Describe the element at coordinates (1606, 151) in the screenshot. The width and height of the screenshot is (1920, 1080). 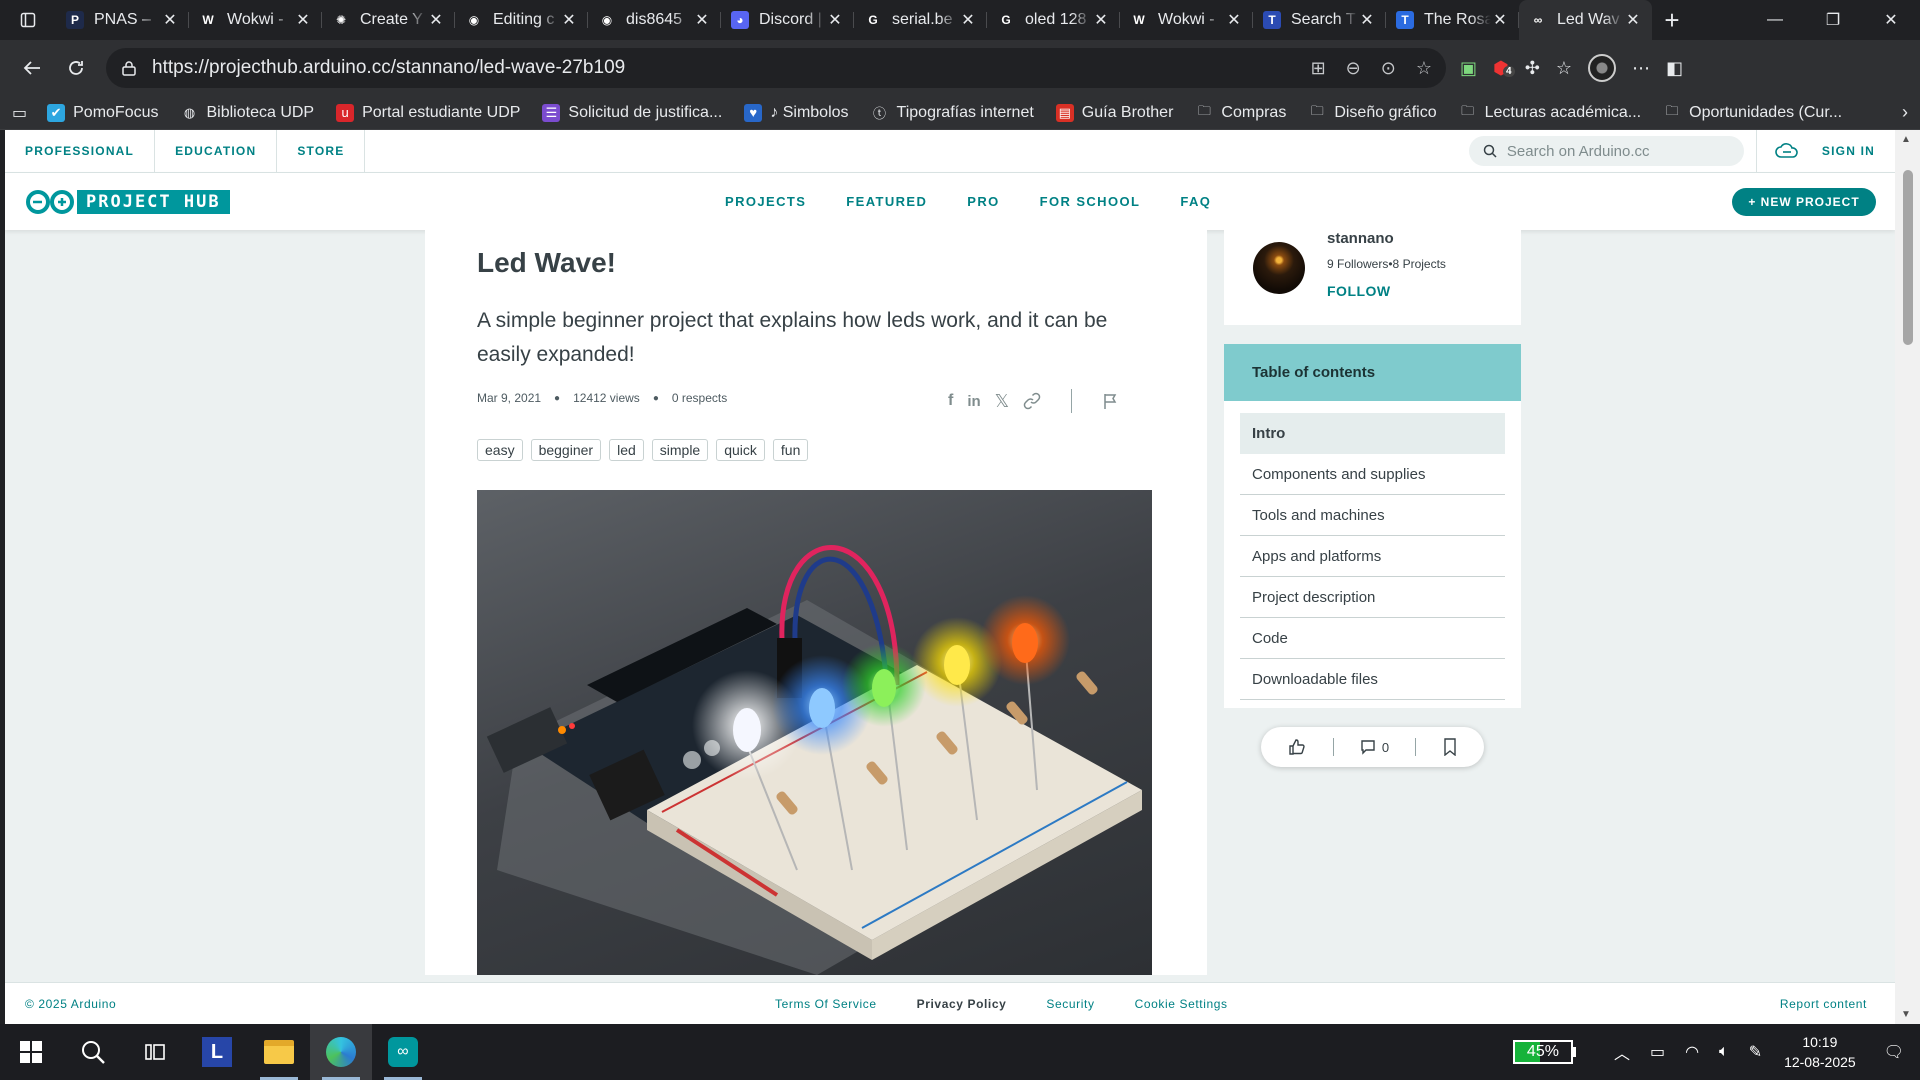
I see `site-search-input: Search on Arduino.cc` at that location.